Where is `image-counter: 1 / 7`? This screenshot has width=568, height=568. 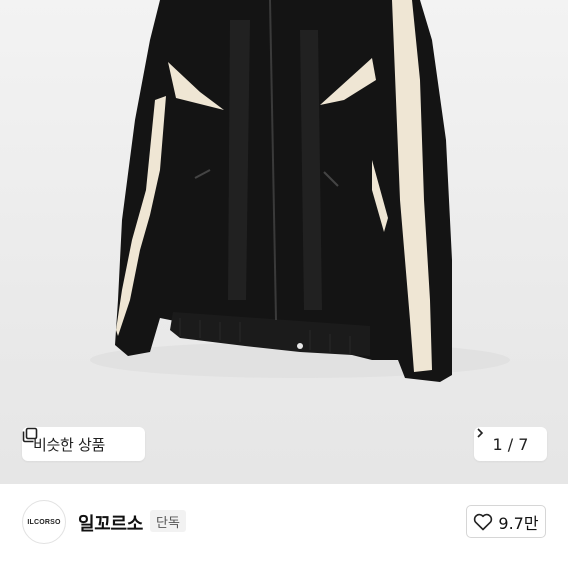 image-counter: 1 / 7 is located at coordinates (510, 444).